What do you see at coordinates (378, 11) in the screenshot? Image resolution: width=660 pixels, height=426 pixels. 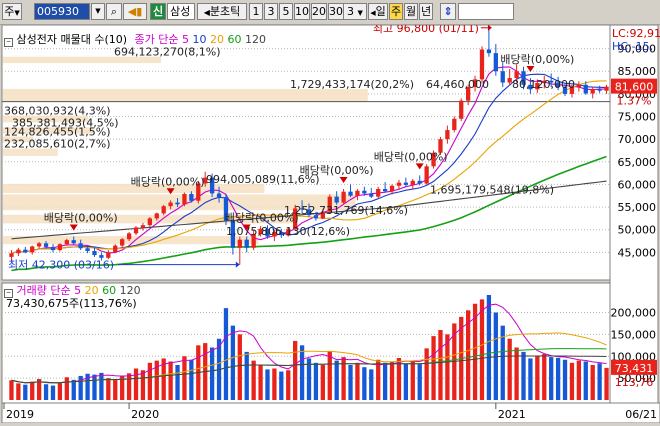 I see `day-button: ◀일` at bounding box center [378, 11].